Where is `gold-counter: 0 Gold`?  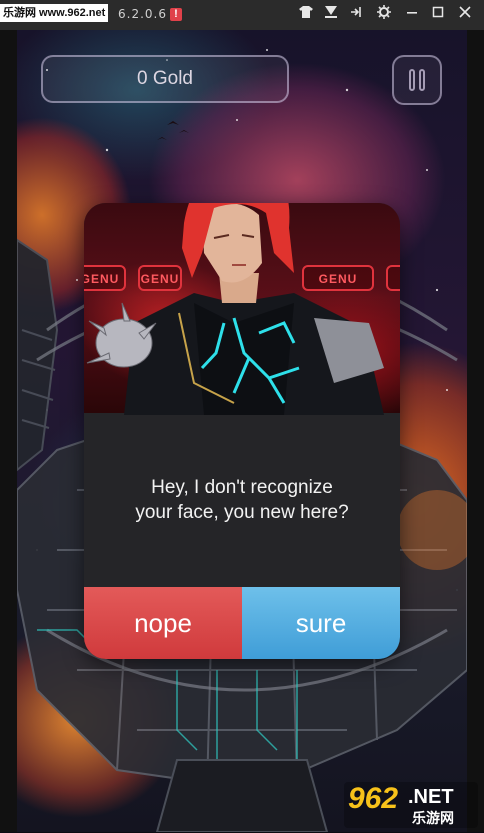
gold-counter: 0 Gold is located at coordinates (165, 79).